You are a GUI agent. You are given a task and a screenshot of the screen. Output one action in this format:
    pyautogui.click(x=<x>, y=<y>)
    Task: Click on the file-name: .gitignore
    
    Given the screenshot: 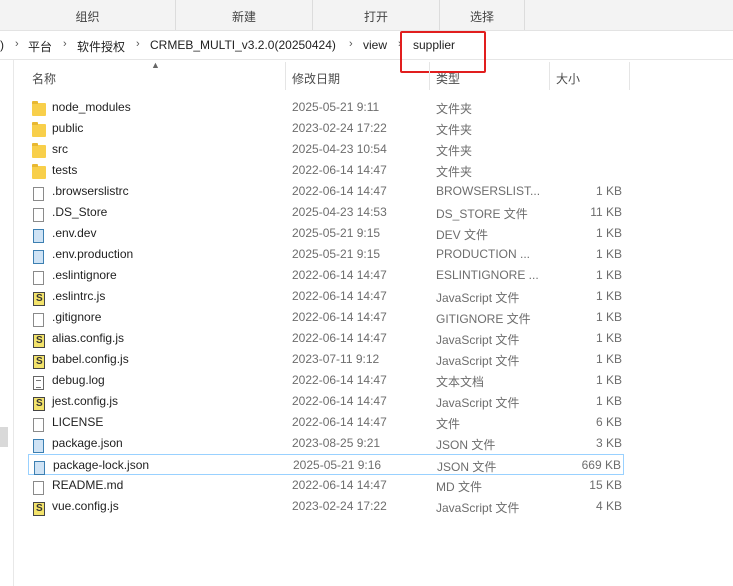 What is the action you would take?
    pyautogui.click(x=77, y=317)
    